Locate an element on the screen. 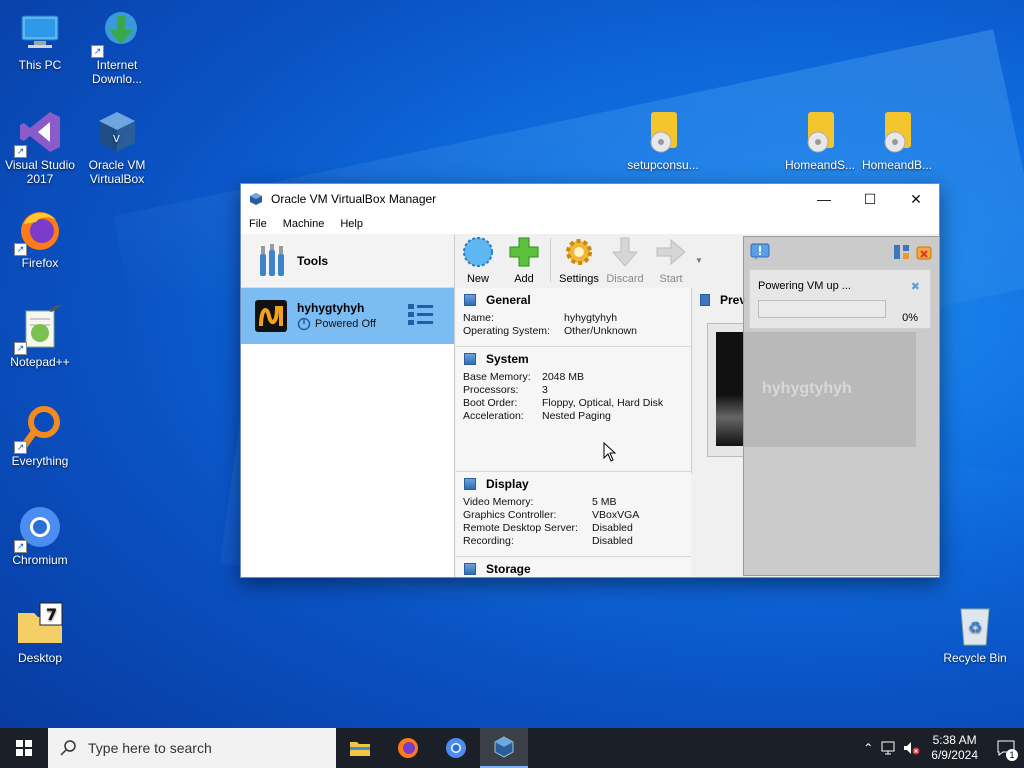 Image resolution: width=1024 pixels, height=768 pixels. window-title: Oracle VM VirtualBox Manager is located at coordinates (354, 199).